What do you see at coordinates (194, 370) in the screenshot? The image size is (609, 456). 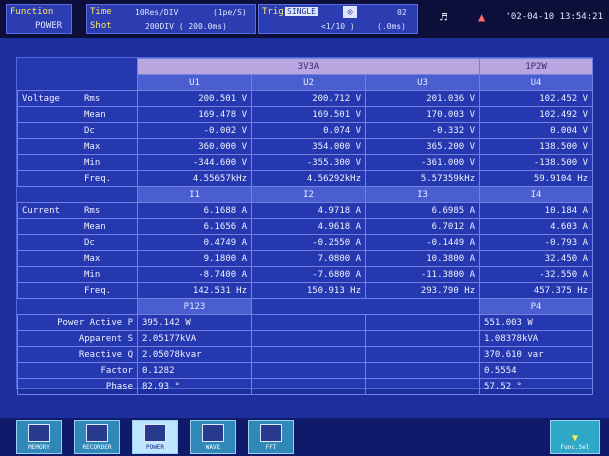 I see `power-value-p123: 0.1282` at bounding box center [194, 370].